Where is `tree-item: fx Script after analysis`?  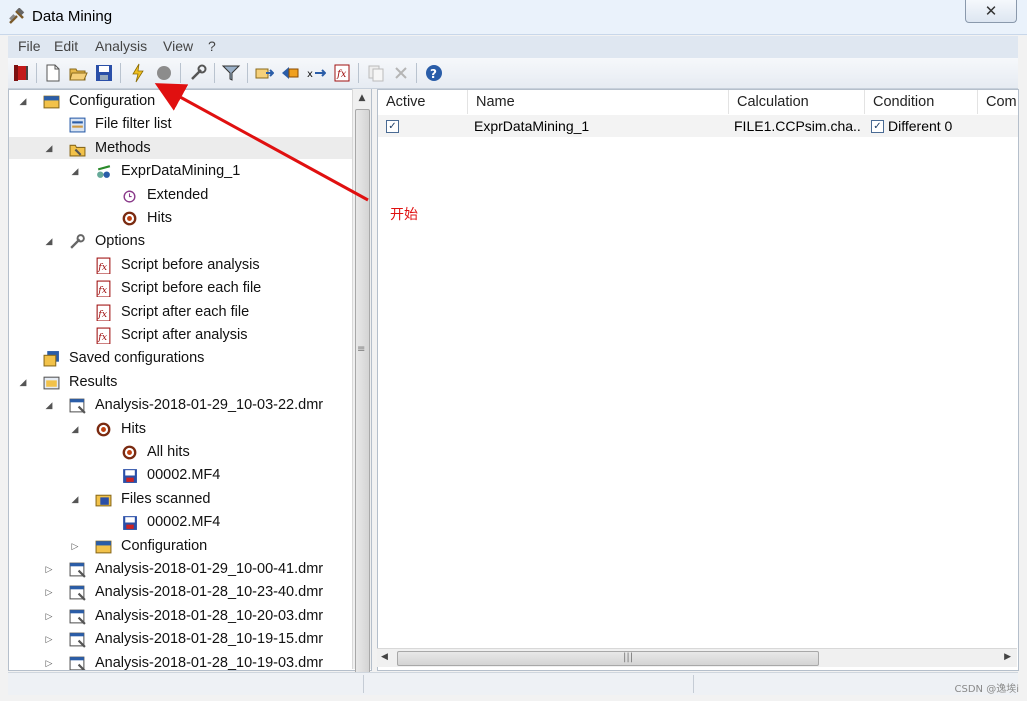 tree-item: fx Script after analysis is located at coordinates (181, 335).